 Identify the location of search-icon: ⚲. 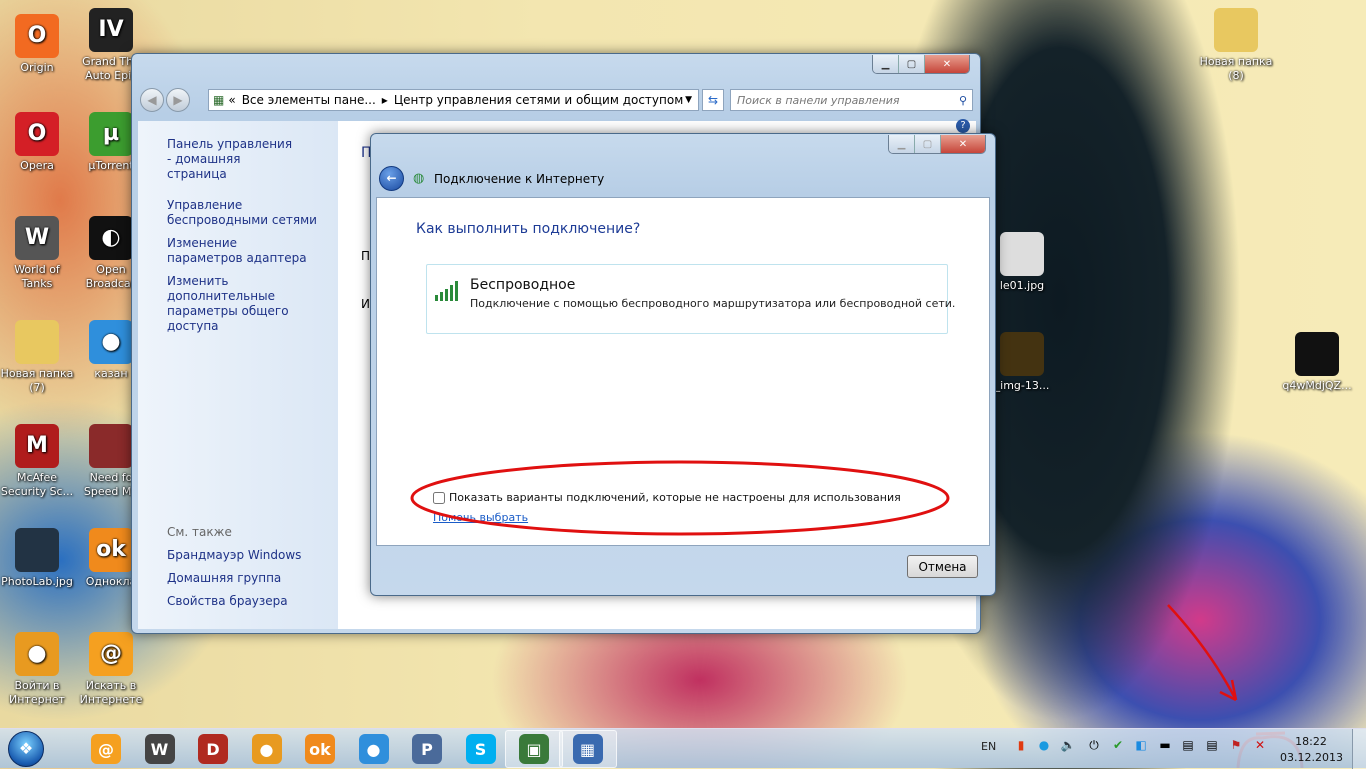
(963, 100).